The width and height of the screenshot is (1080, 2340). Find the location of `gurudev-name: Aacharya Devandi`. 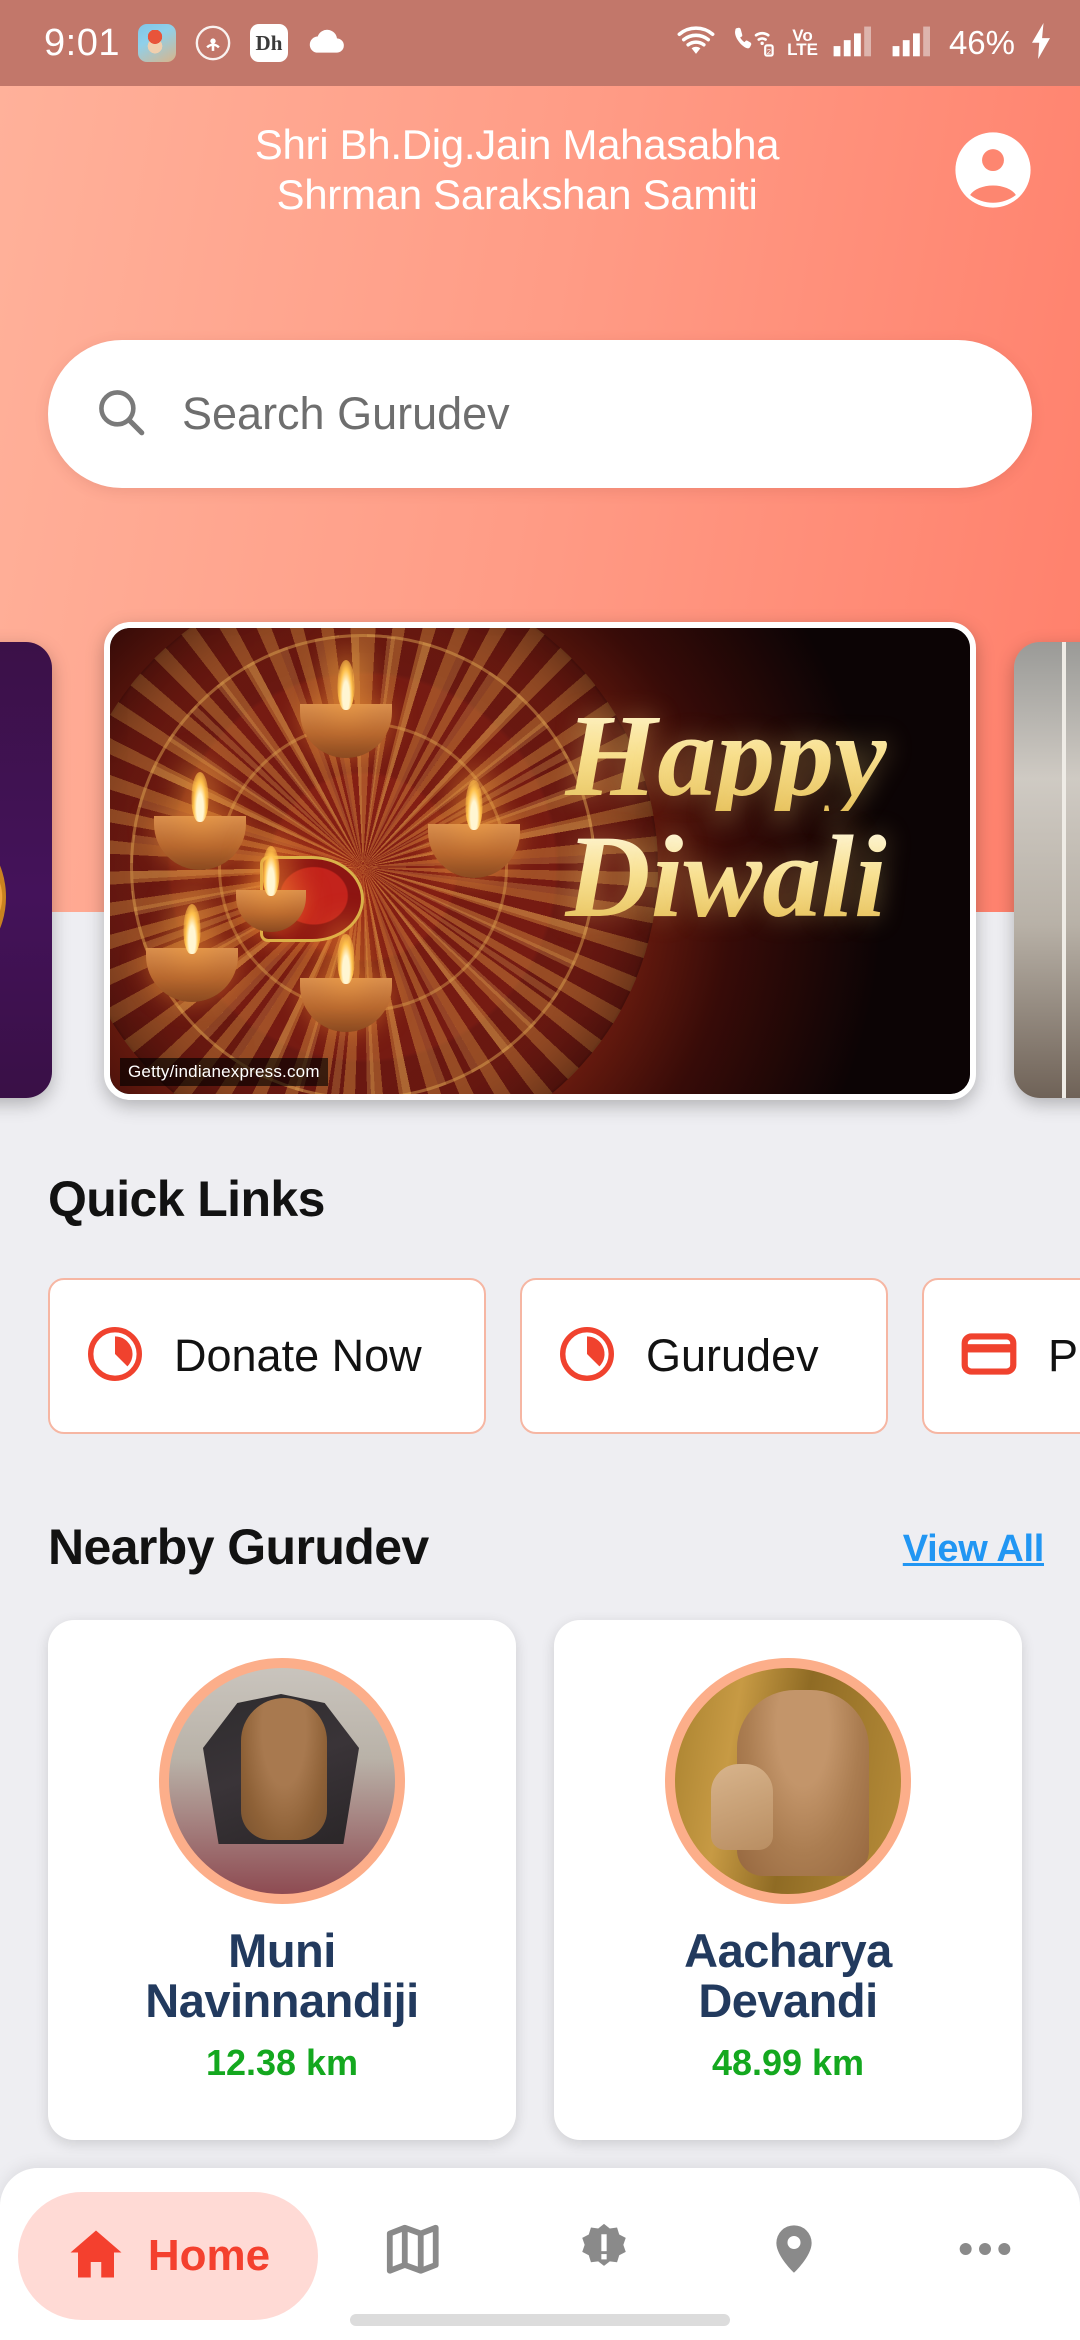

gurudev-name: Aacharya Devandi is located at coordinates (788, 1976).